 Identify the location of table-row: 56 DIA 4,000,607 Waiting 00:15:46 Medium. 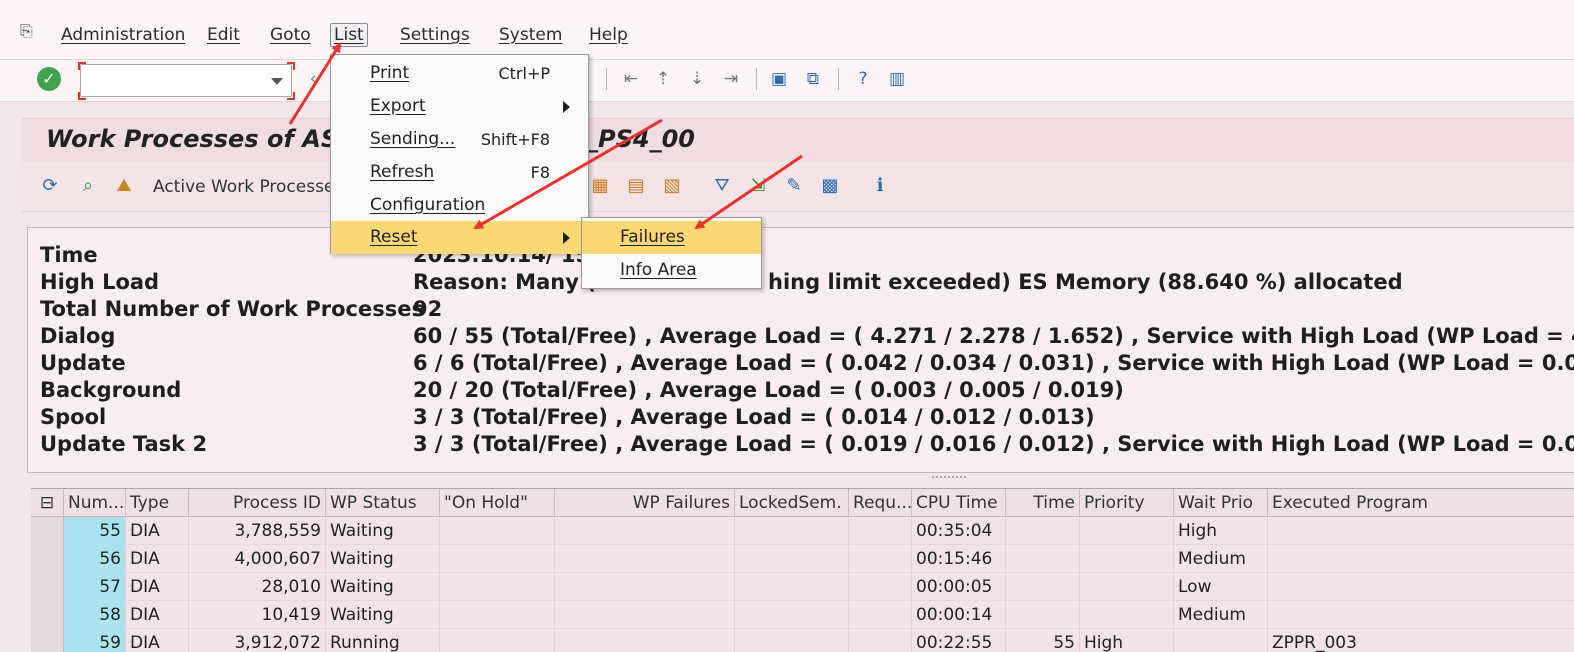
(802, 559).